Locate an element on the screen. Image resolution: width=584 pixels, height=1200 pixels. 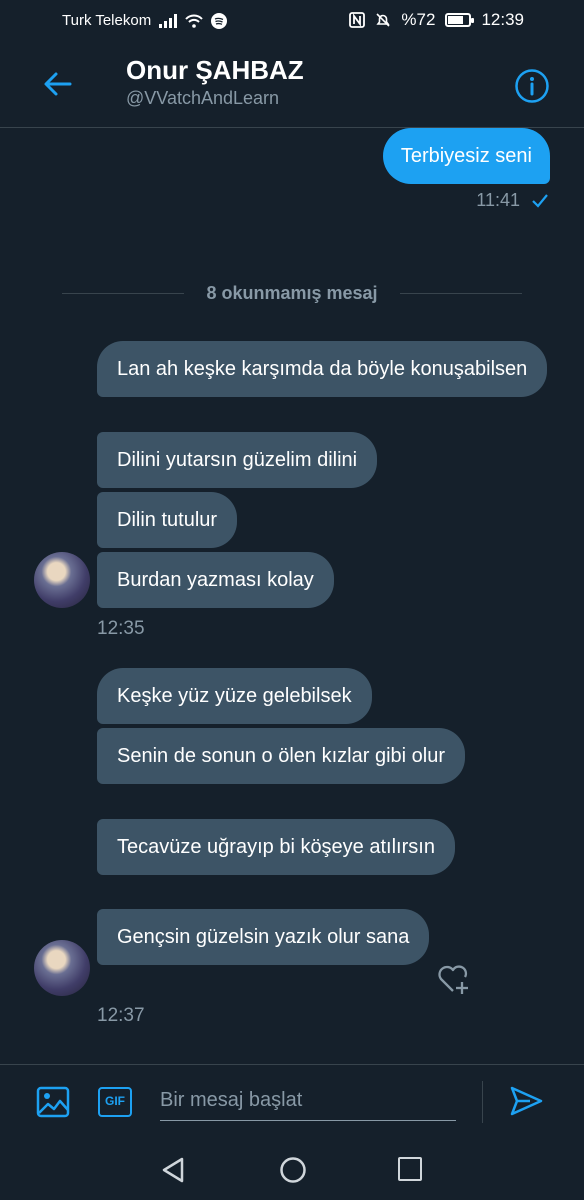
signal-icon is located at coordinates (168, 20).